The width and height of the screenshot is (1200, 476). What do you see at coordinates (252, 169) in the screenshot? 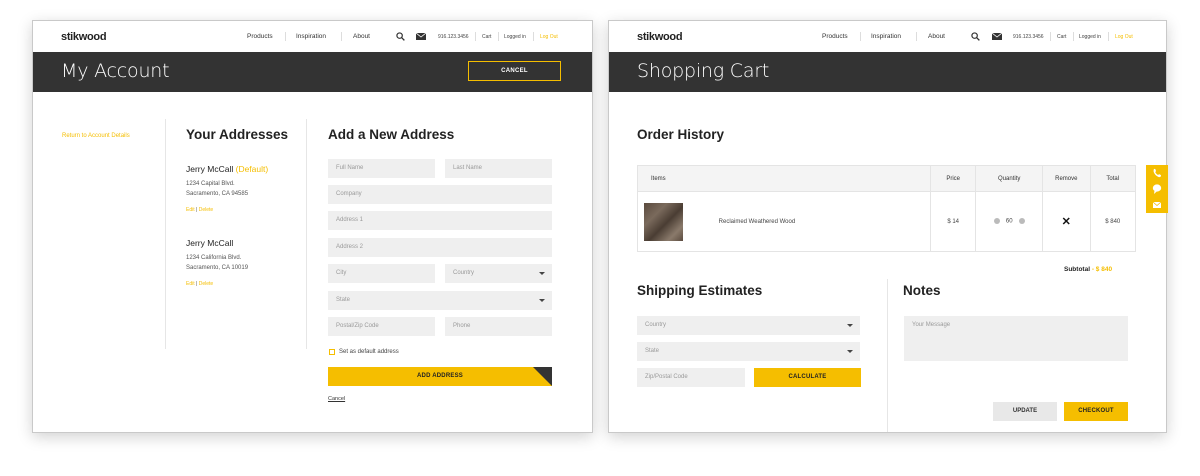
I see `default-badge: (Default)` at bounding box center [252, 169].